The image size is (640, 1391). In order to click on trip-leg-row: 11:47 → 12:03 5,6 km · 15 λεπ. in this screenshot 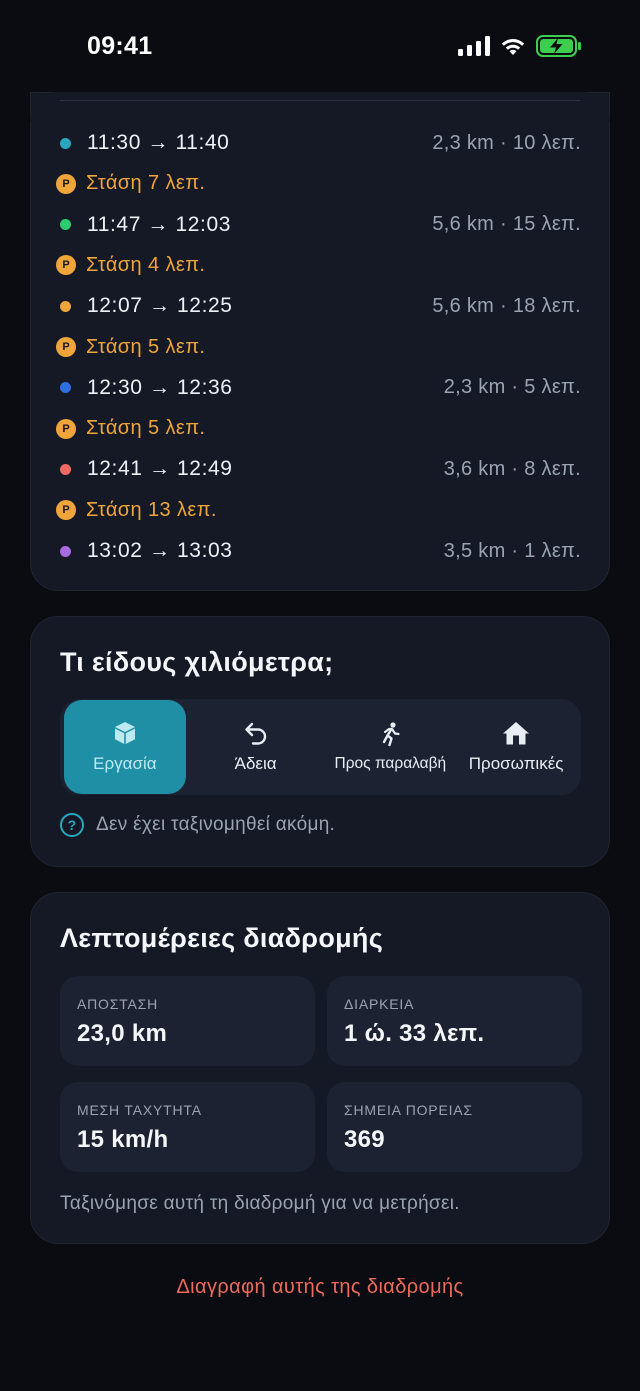, I will do `click(320, 225)`.